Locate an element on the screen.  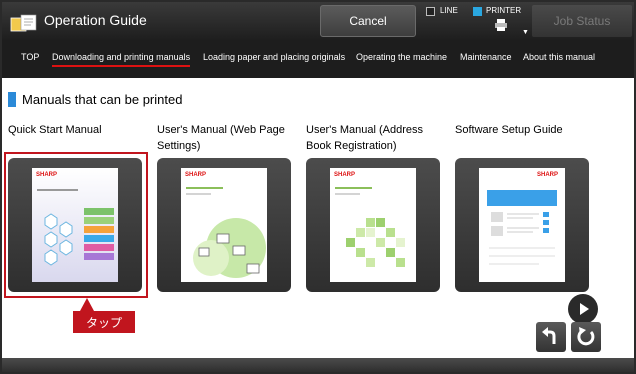
app-title: Operation Guide is located at coordinates (95, 20).